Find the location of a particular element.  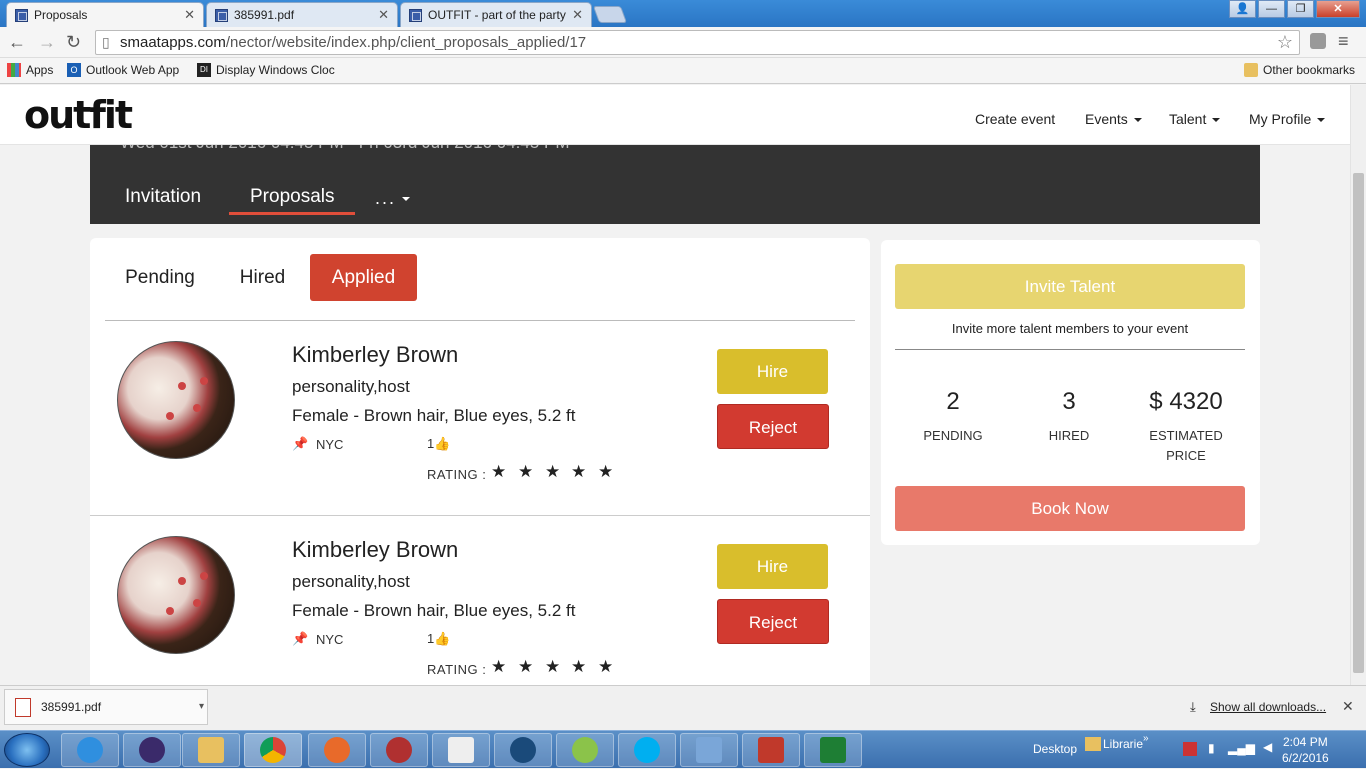

page-scrollbar is located at coordinates (1358, 385).